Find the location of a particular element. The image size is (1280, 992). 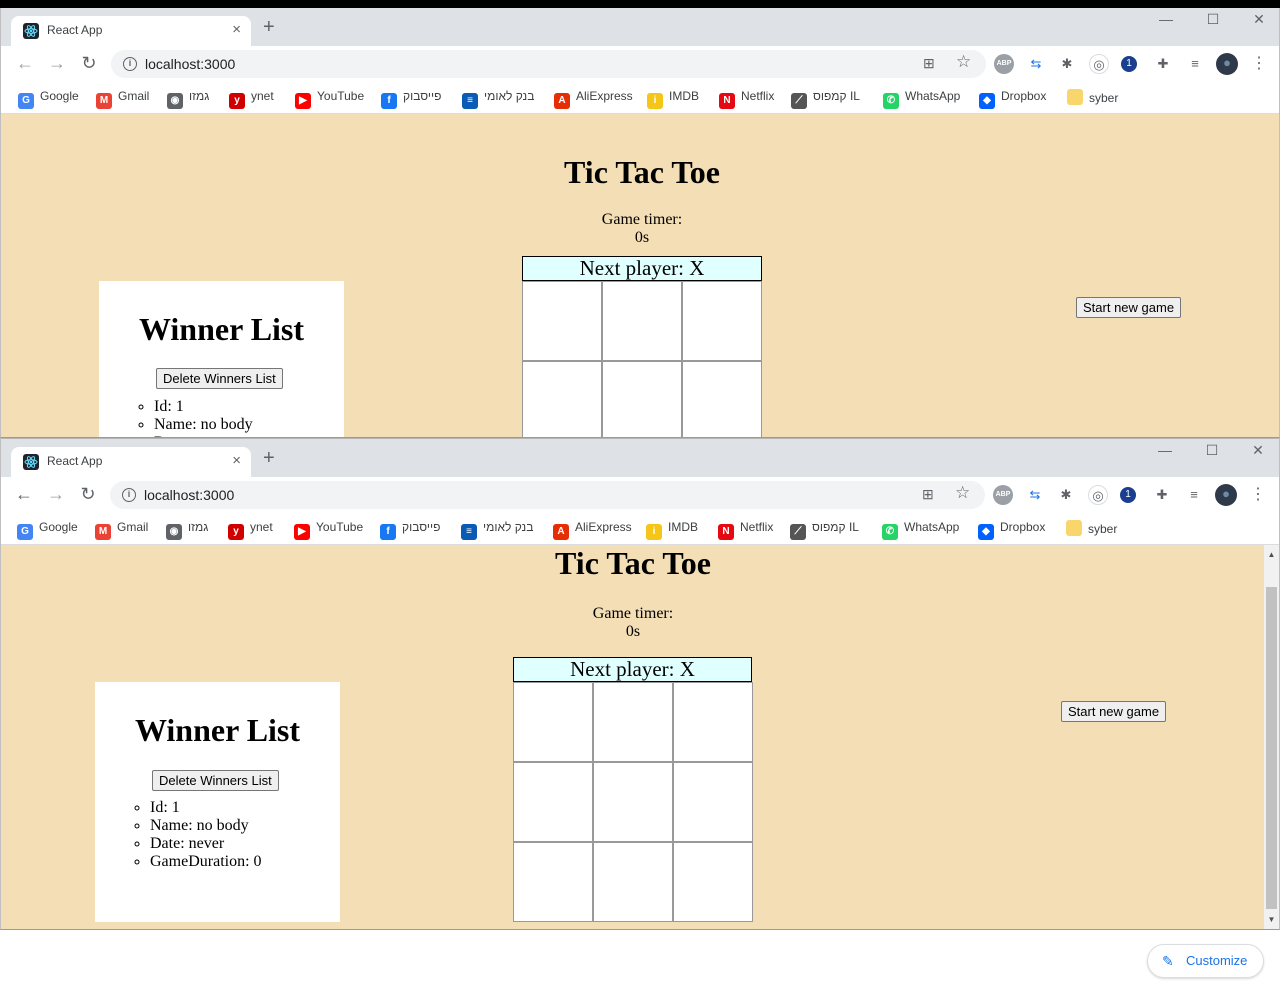

timer-label: Game timer: is located at coordinates (633, 613).